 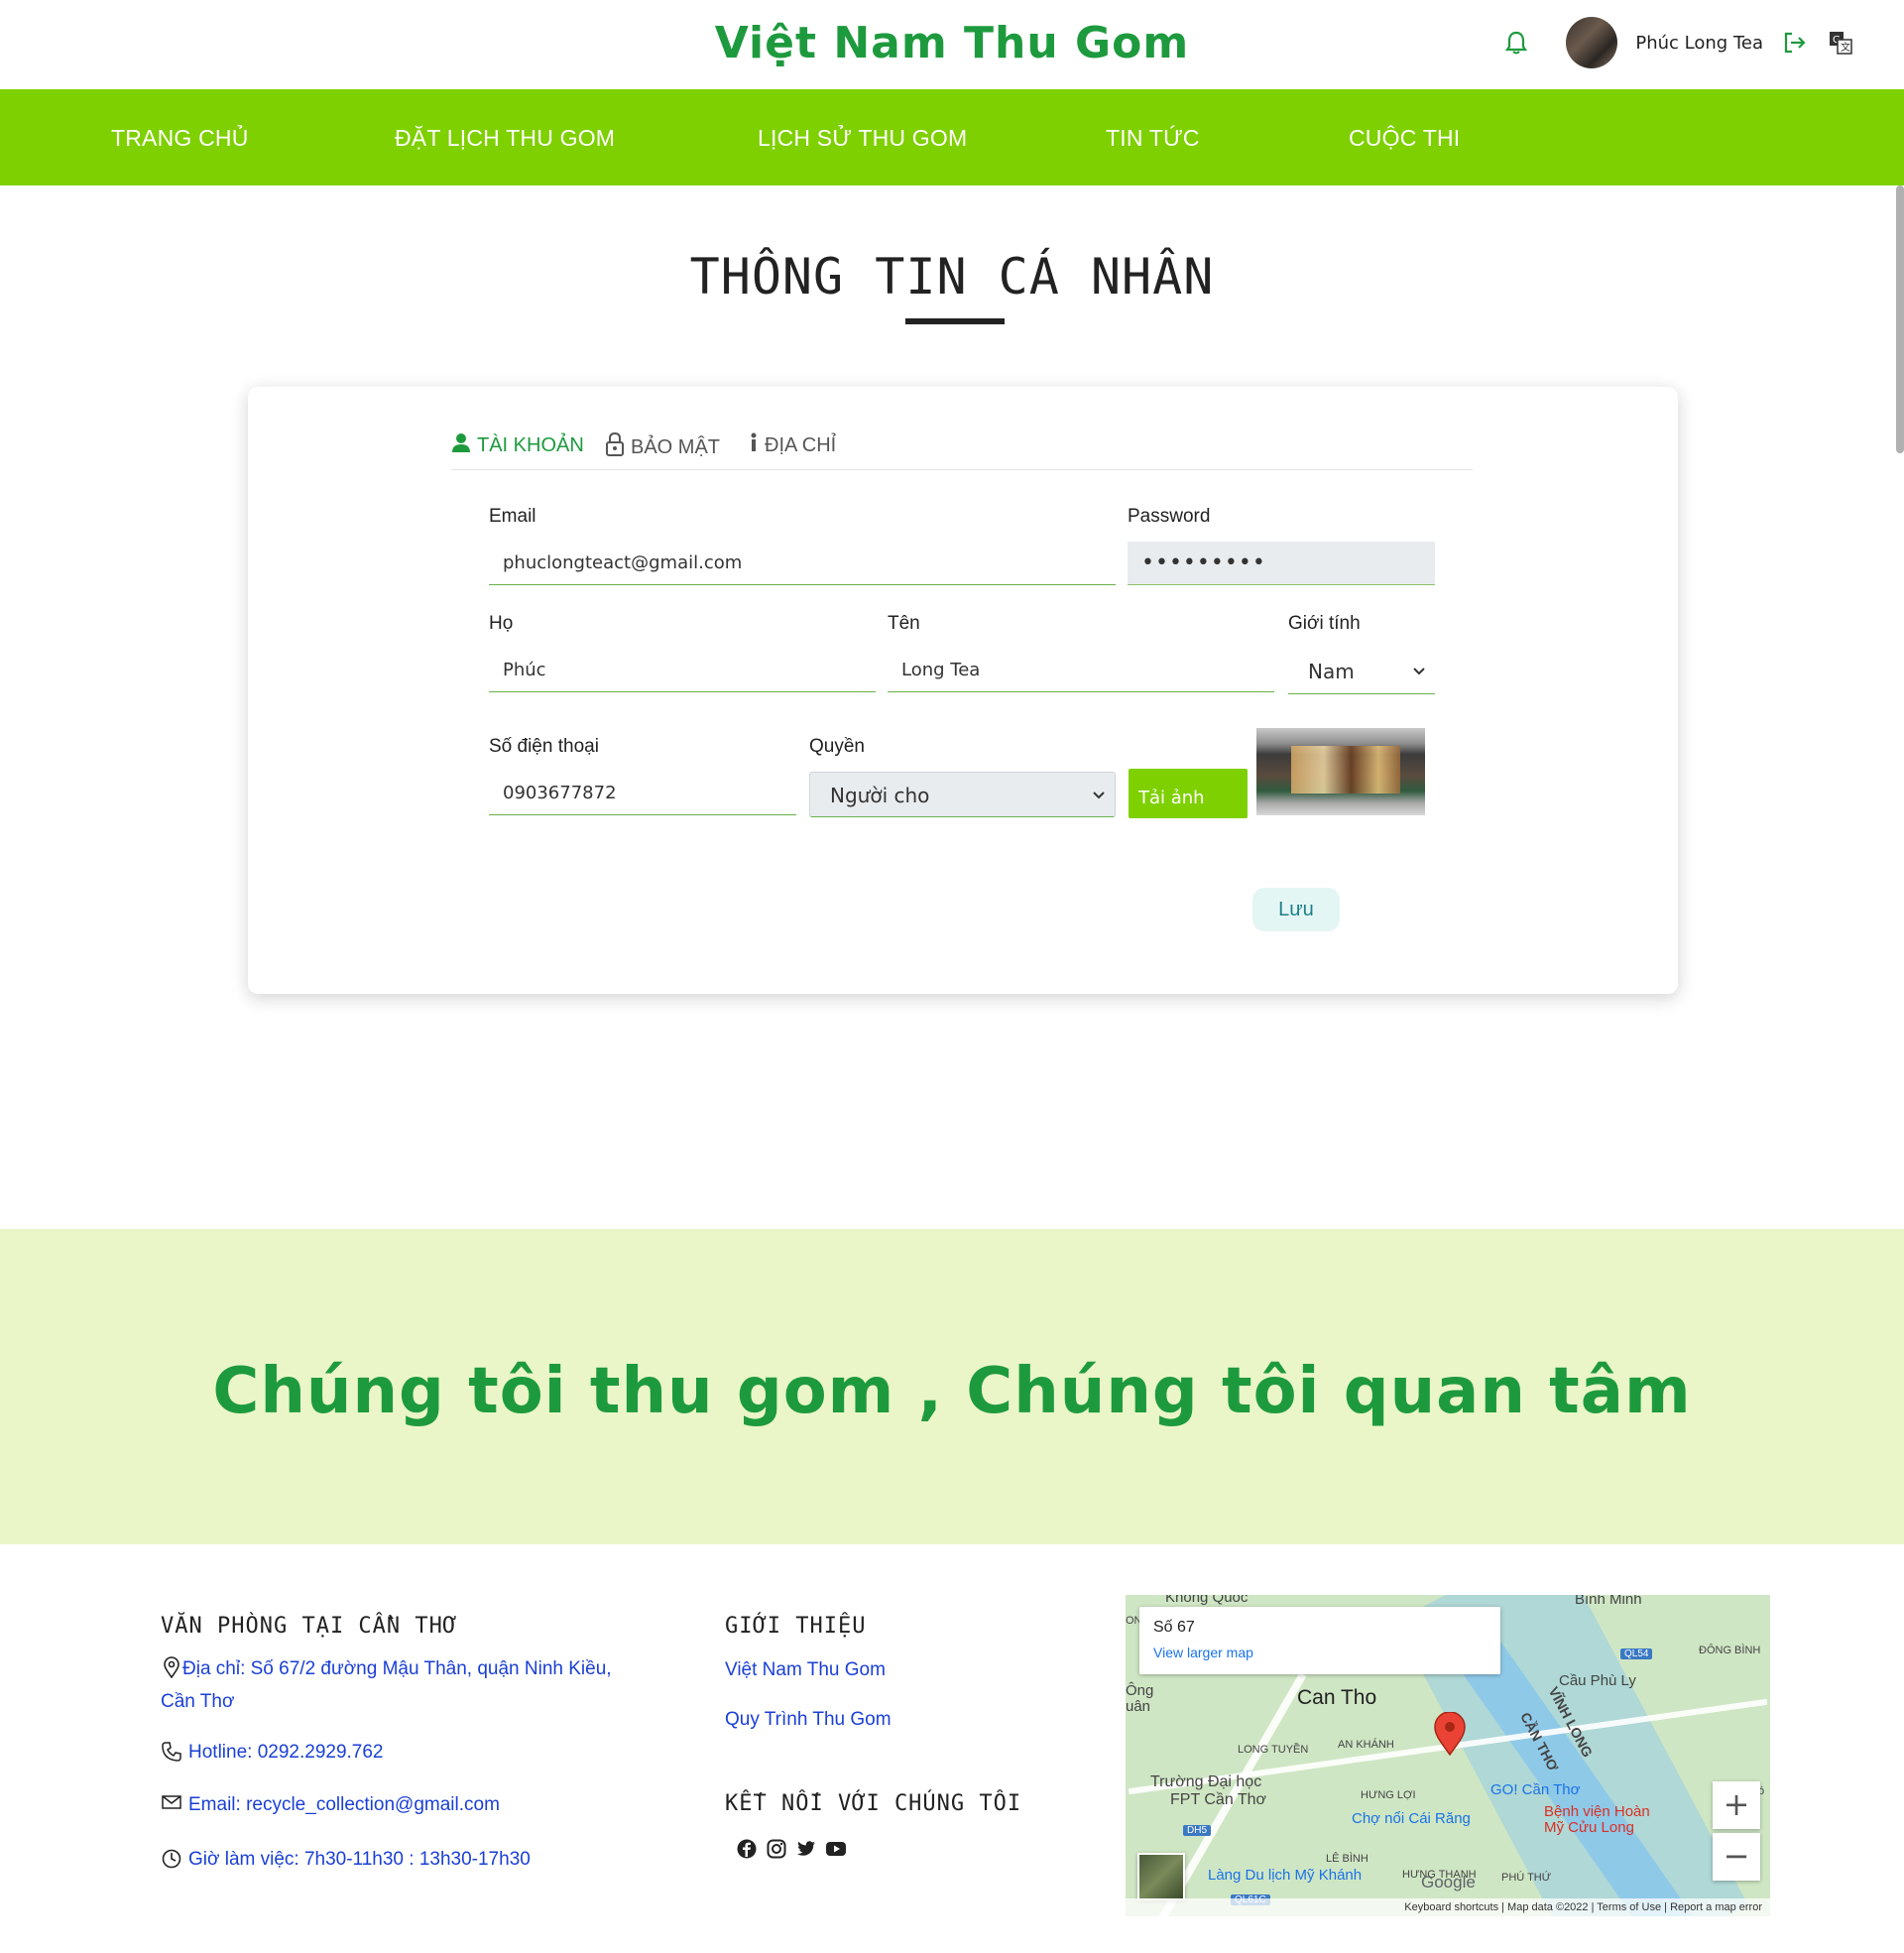 What do you see at coordinates (1900, 319) in the screenshot?
I see `scrollbar` at bounding box center [1900, 319].